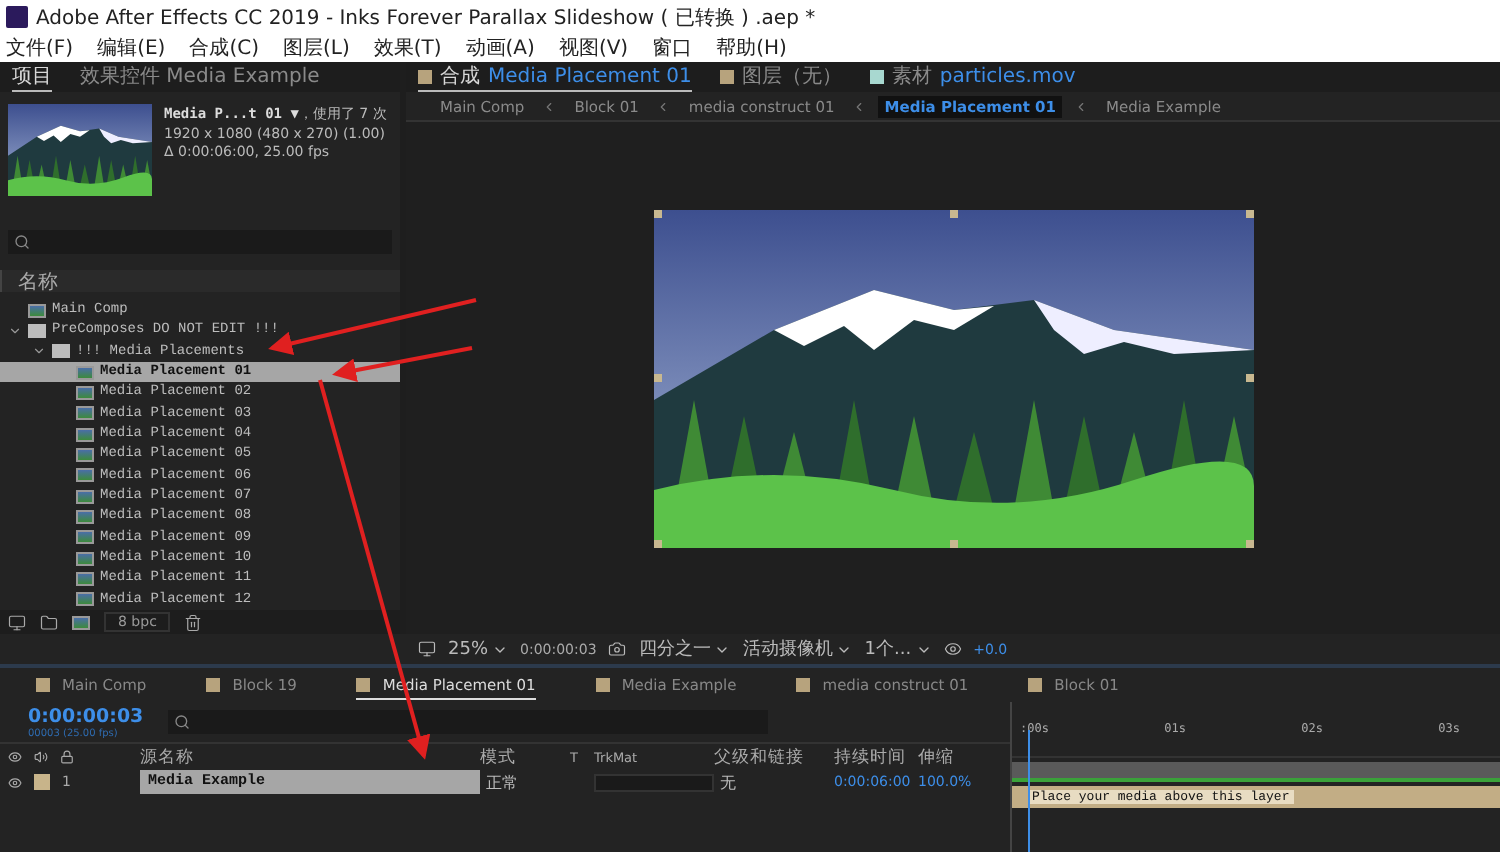  Describe the element at coordinates (654, 782) in the screenshot. I see `track-matte-field` at that location.